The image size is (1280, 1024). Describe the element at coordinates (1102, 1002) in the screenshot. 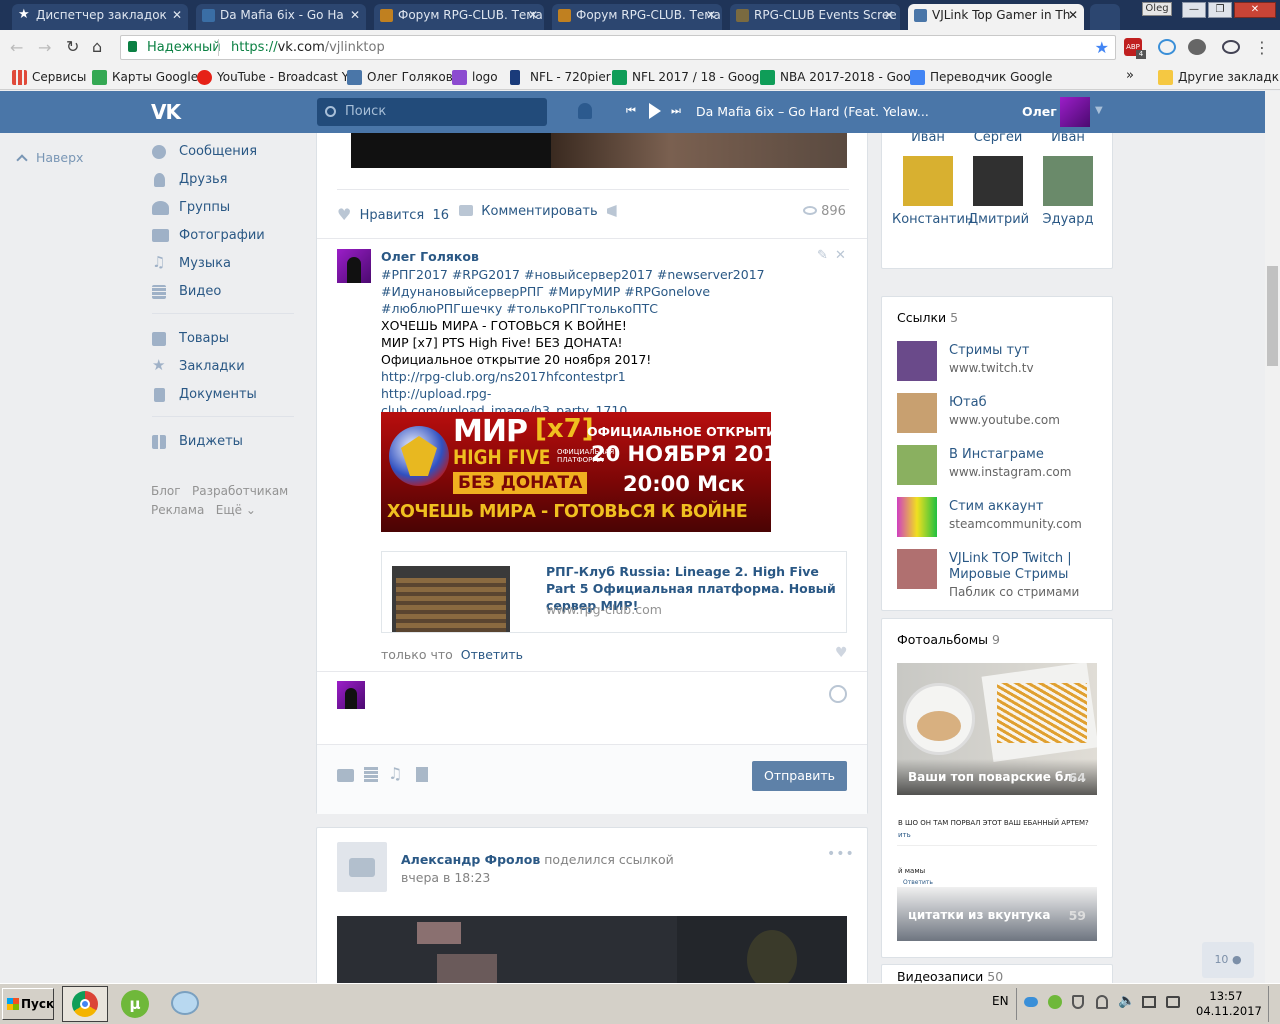

I see `lock-icon` at that location.